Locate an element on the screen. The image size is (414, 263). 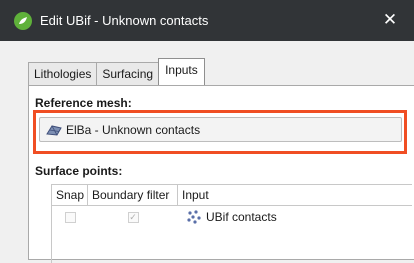
app-icon is located at coordinates (23, 20).